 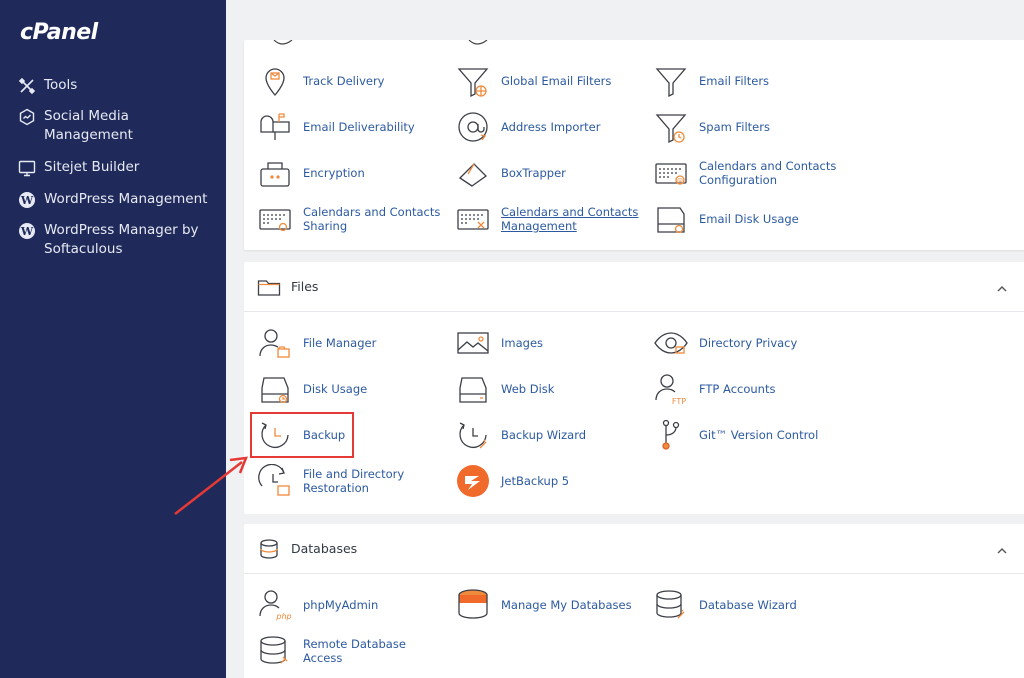 I want to click on files-panel-title: Files, so click(x=305, y=286).